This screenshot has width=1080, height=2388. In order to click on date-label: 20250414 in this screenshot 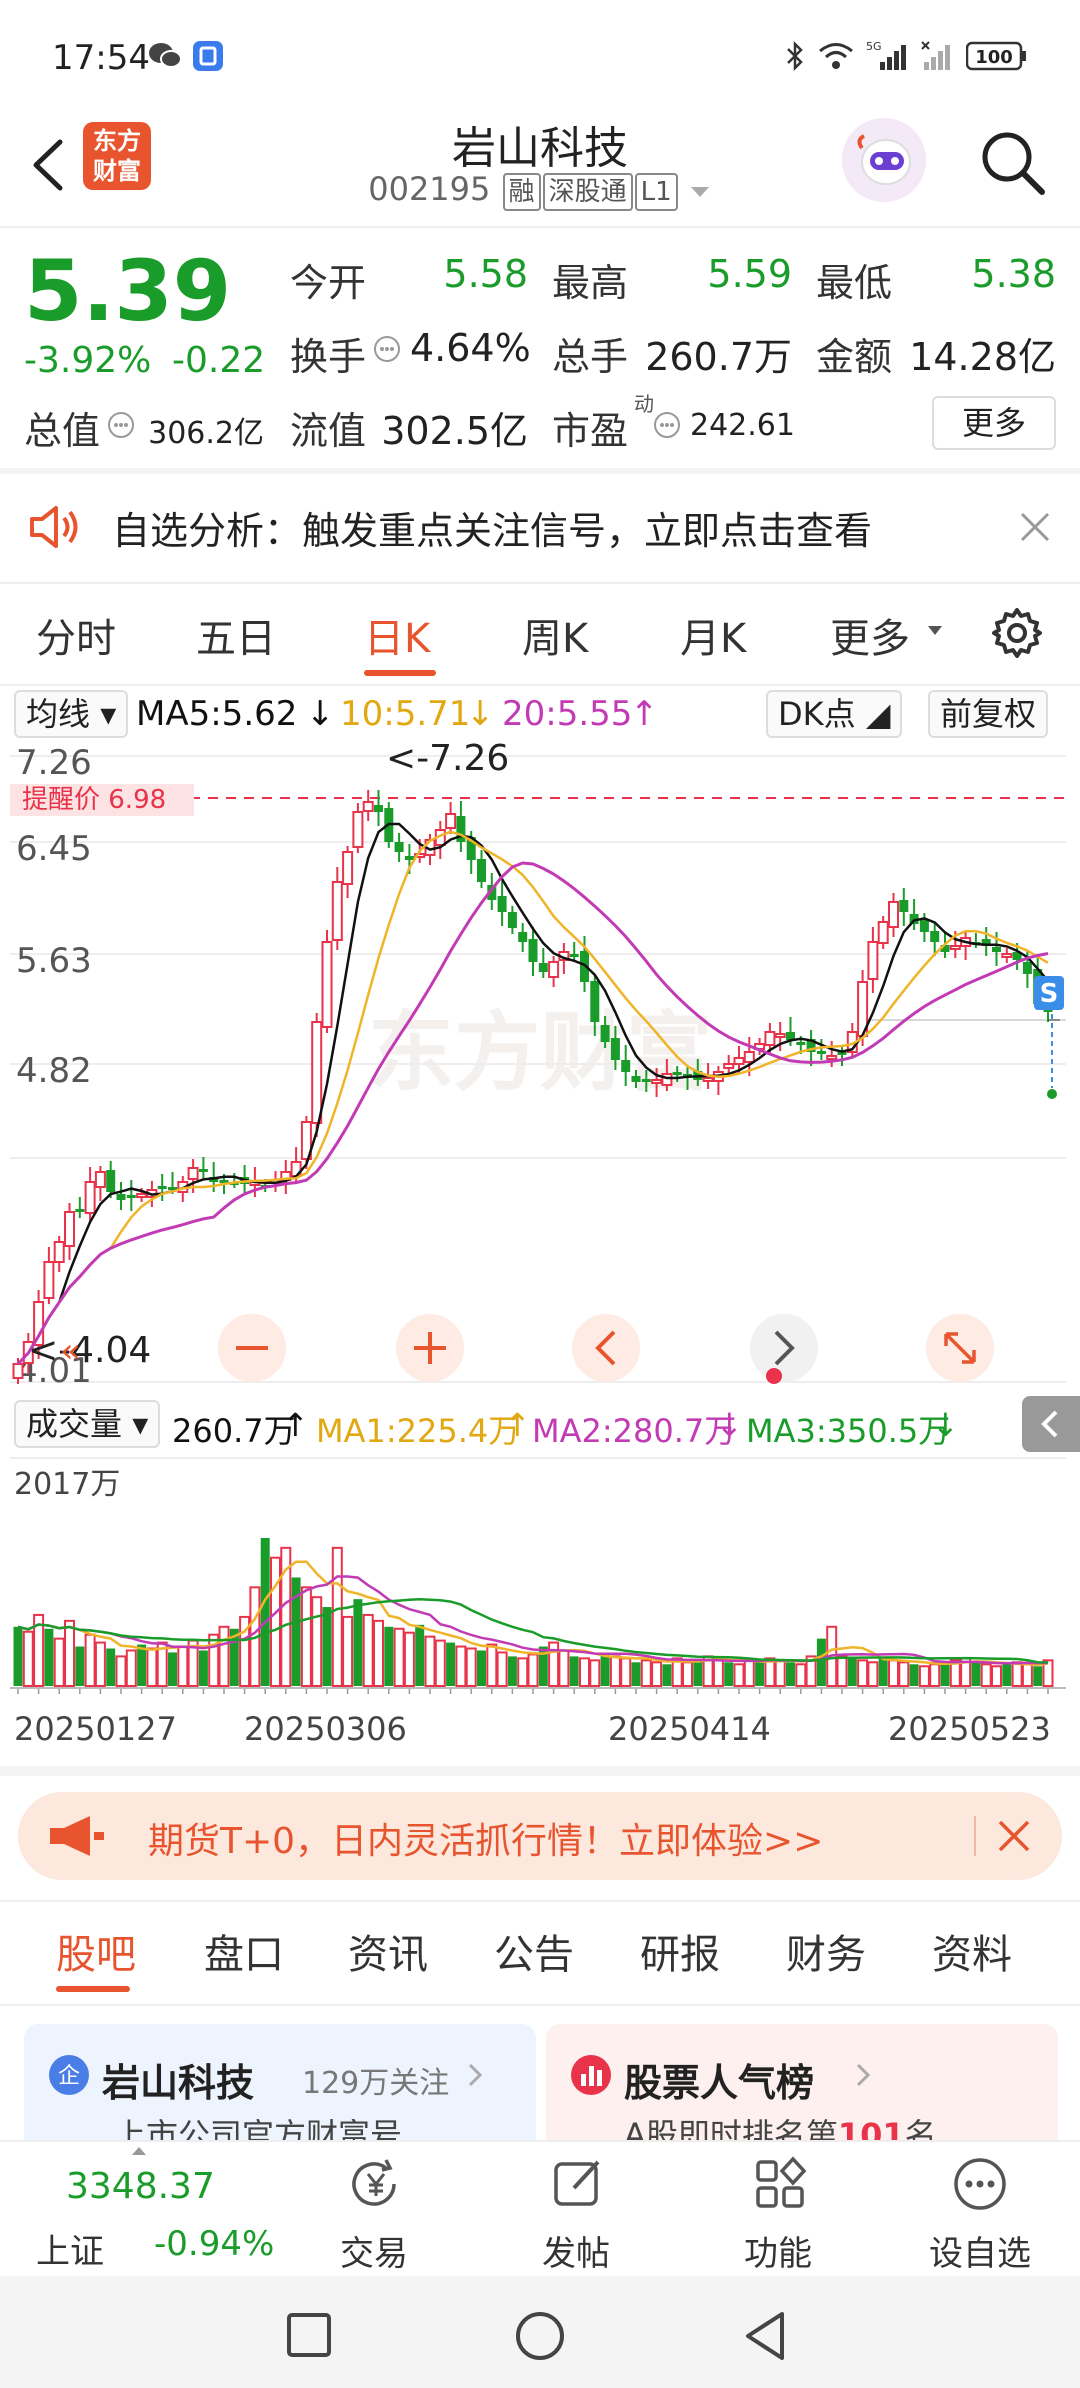, I will do `click(689, 1729)`.